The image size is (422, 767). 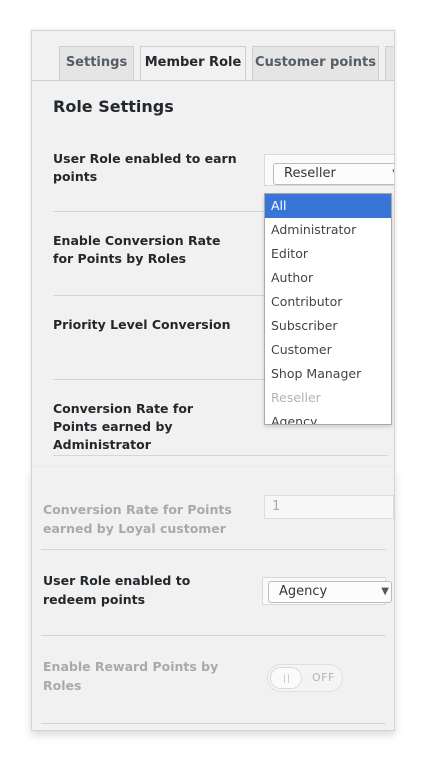 I want to click on earn-role-select: Reseller ▼, so click(x=333, y=174).